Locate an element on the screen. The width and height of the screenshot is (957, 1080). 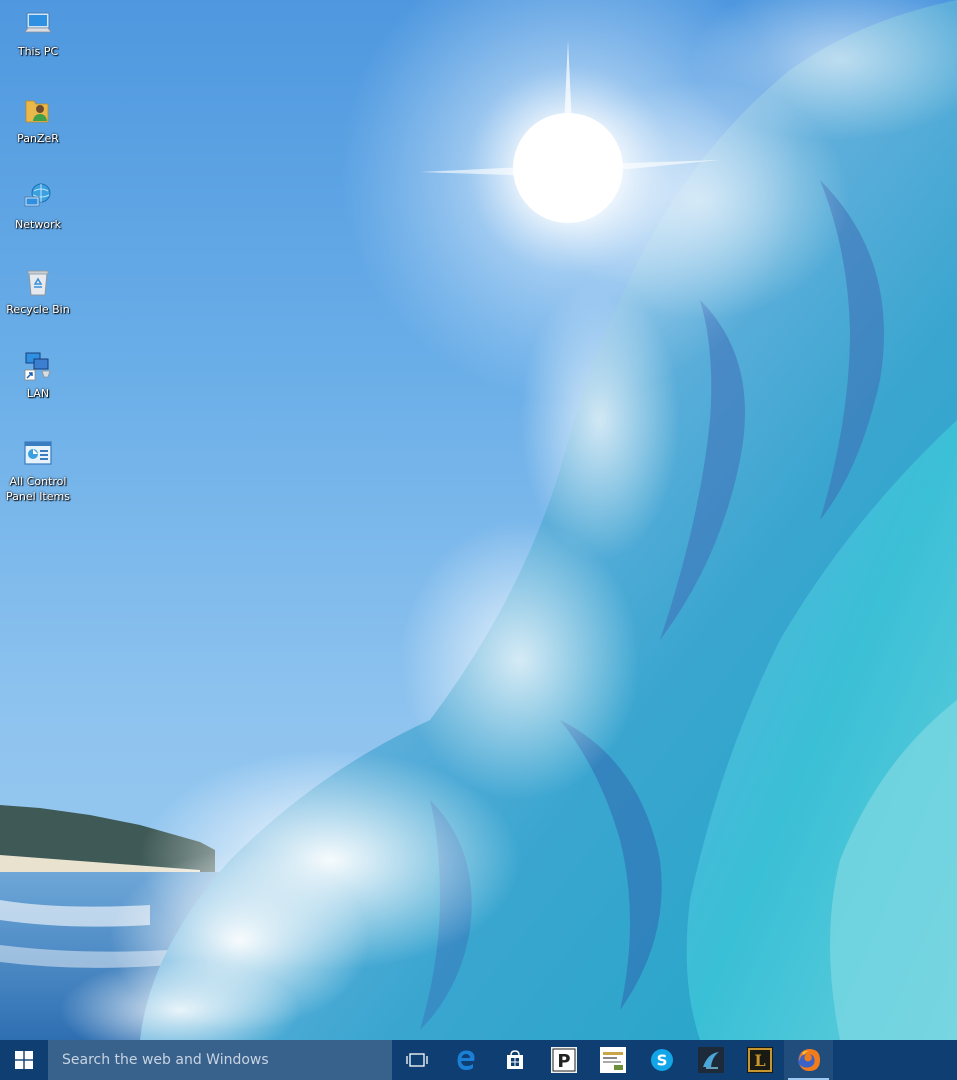
taskbar-app-firefox is located at coordinates (808, 1060).